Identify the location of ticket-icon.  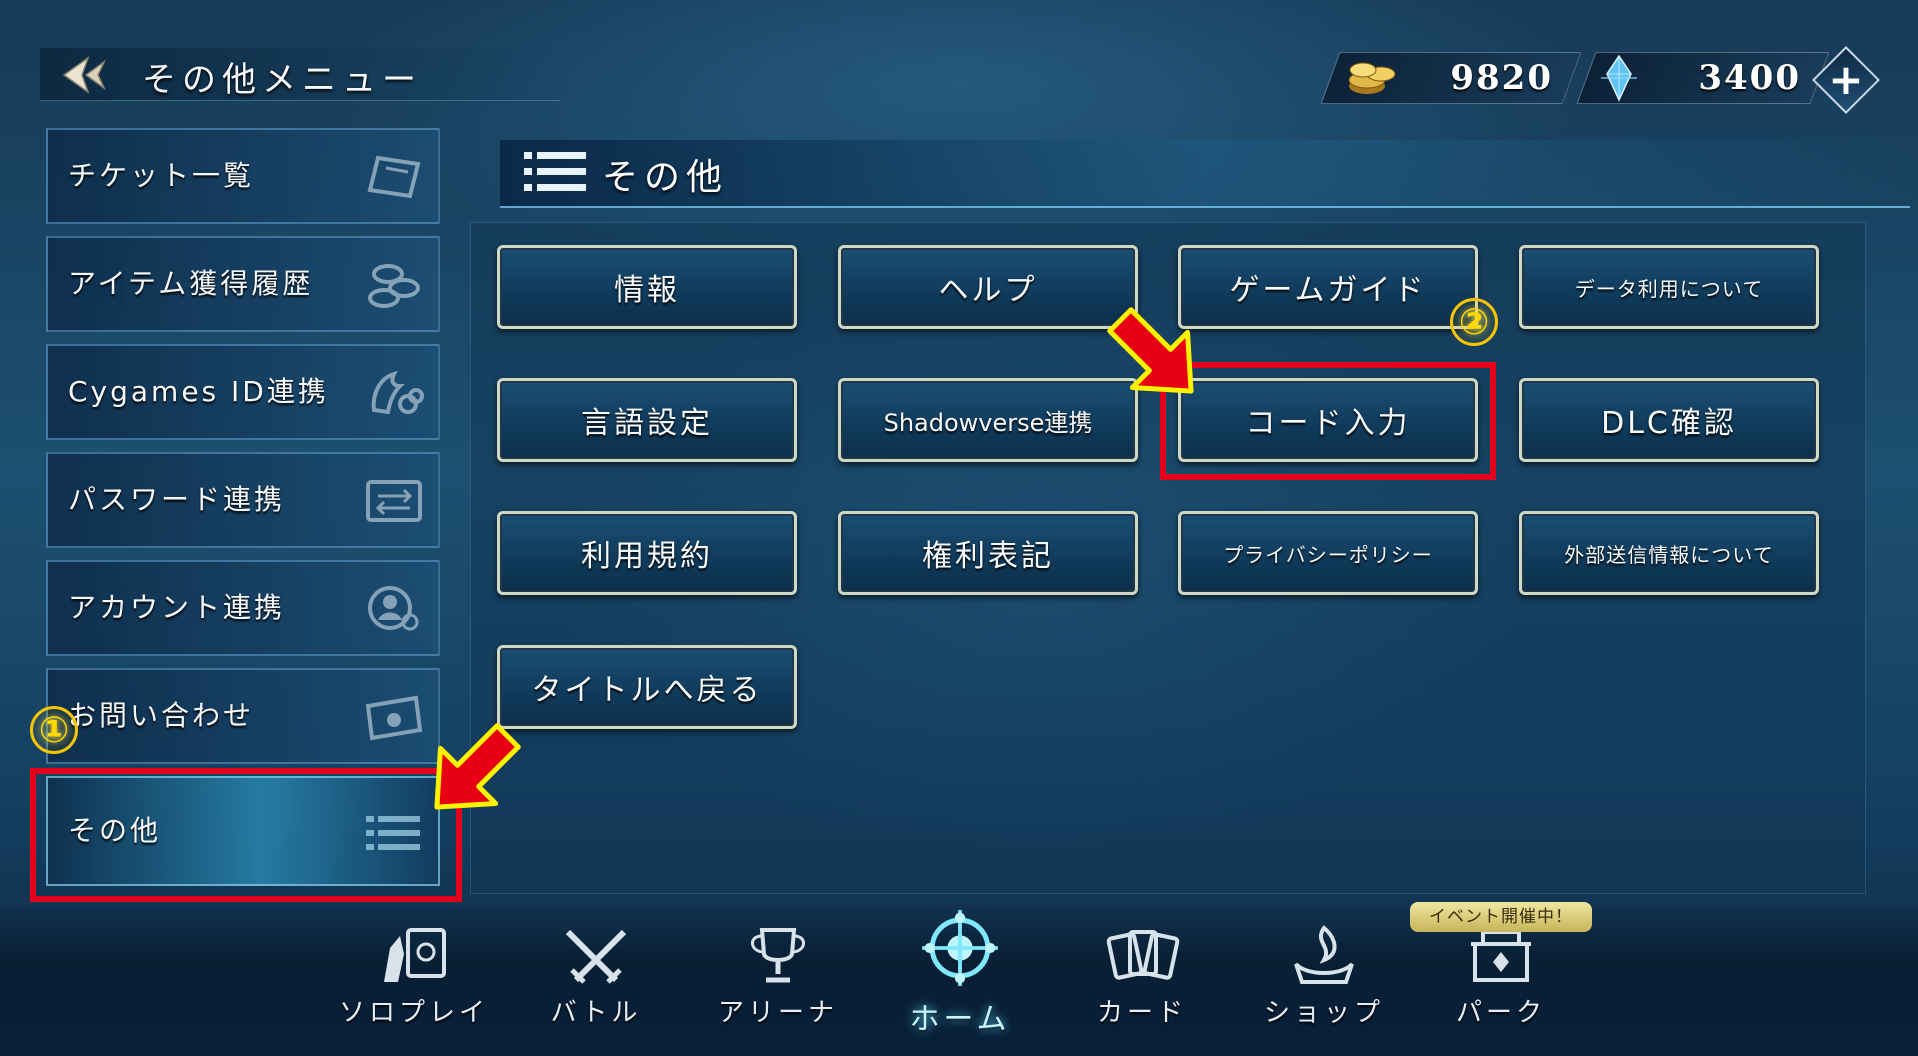
(394, 177).